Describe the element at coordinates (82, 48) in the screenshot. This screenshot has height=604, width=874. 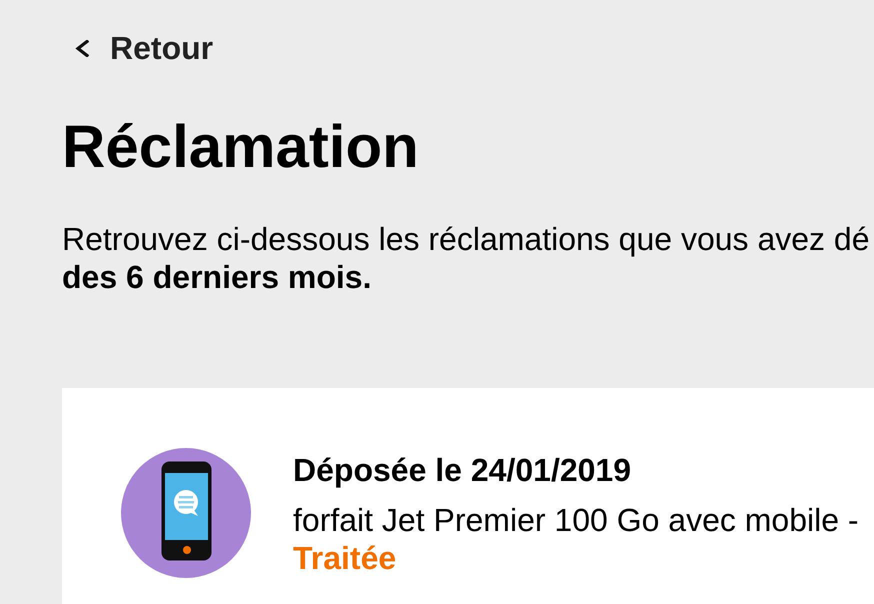
I see `chevron-left-icon` at that location.